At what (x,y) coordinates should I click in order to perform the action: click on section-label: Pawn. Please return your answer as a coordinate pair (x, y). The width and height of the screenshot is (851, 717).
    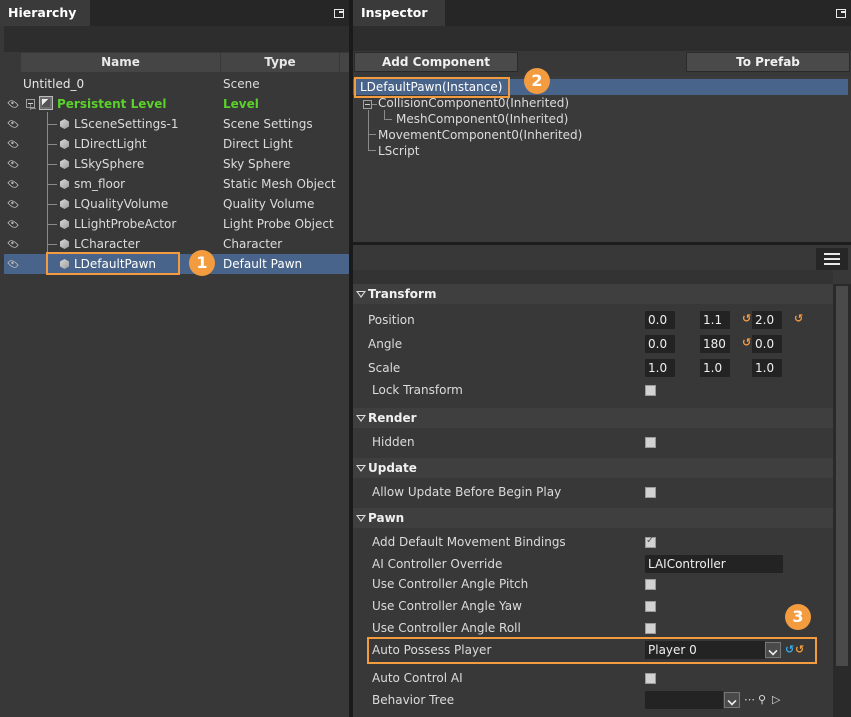
    Looking at the image, I should click on (386, 518).